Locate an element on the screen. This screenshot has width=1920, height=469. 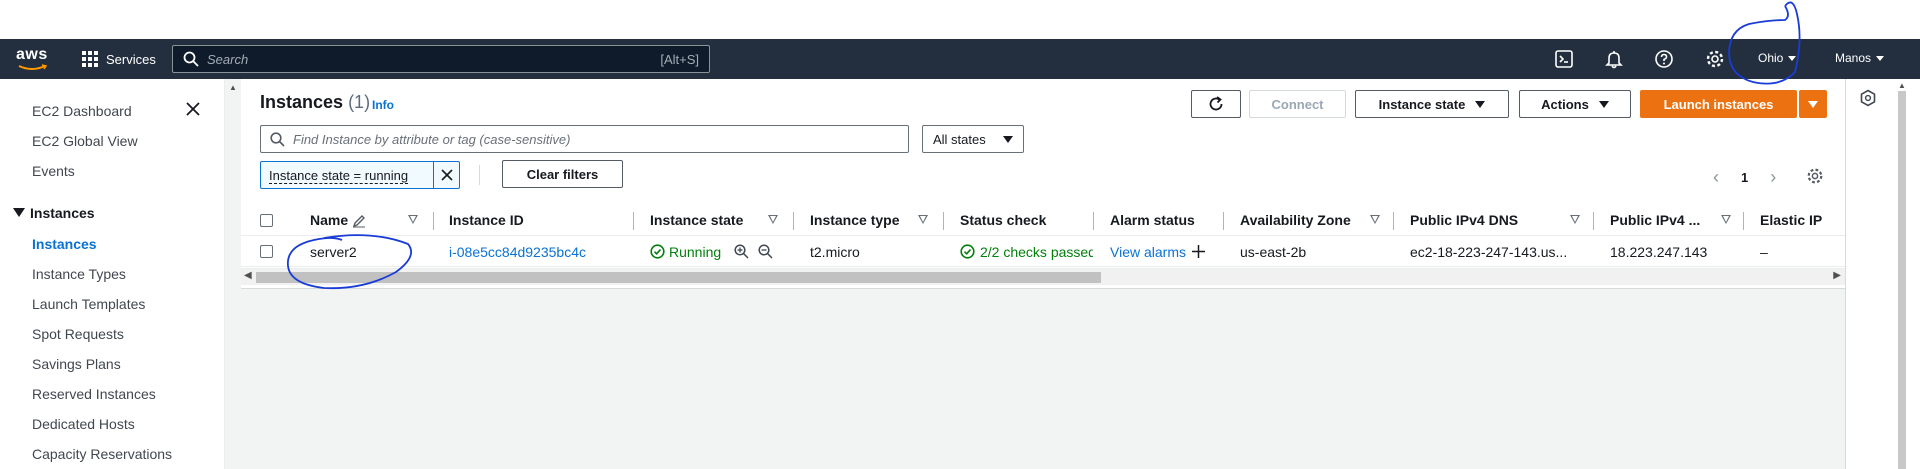
filter-token: Instance state = running is located at coordinates (360, 175).